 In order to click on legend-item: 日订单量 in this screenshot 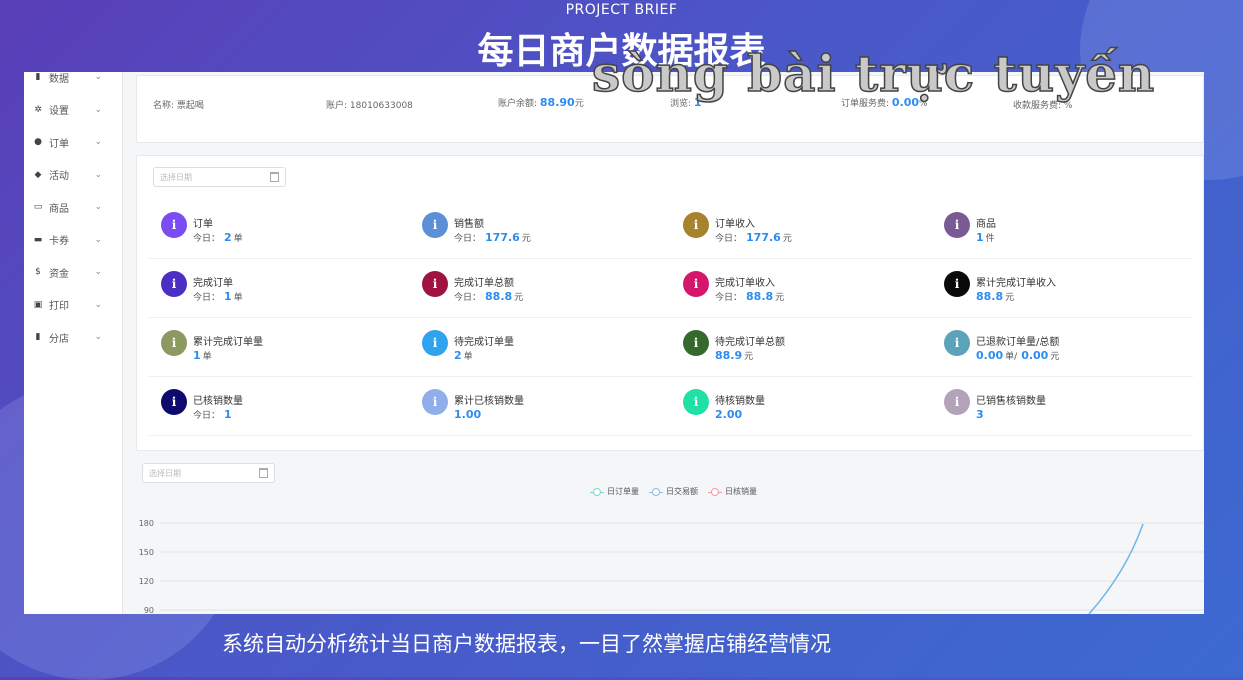, I will do `click(614, 491)`.